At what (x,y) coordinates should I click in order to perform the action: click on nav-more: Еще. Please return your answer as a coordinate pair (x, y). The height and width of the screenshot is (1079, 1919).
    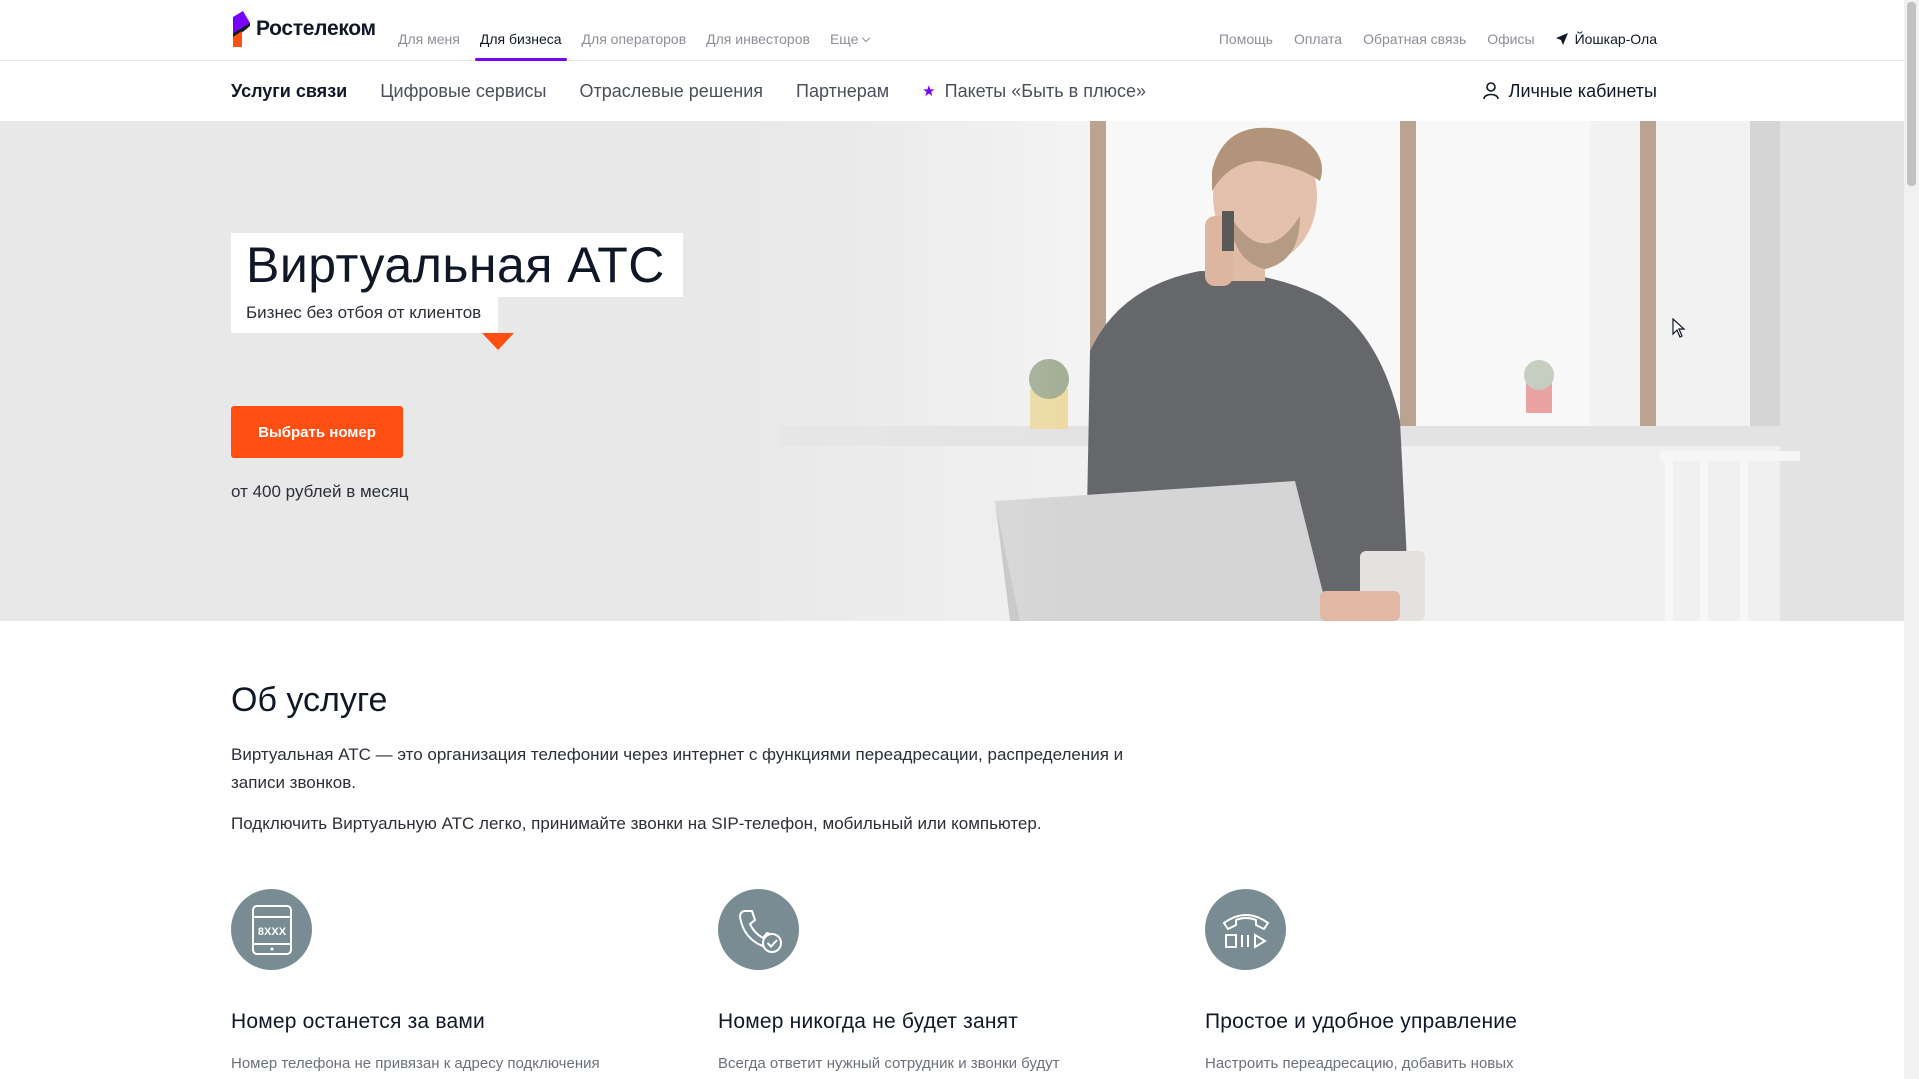
    Looking at the image, I should click on (850, 30).